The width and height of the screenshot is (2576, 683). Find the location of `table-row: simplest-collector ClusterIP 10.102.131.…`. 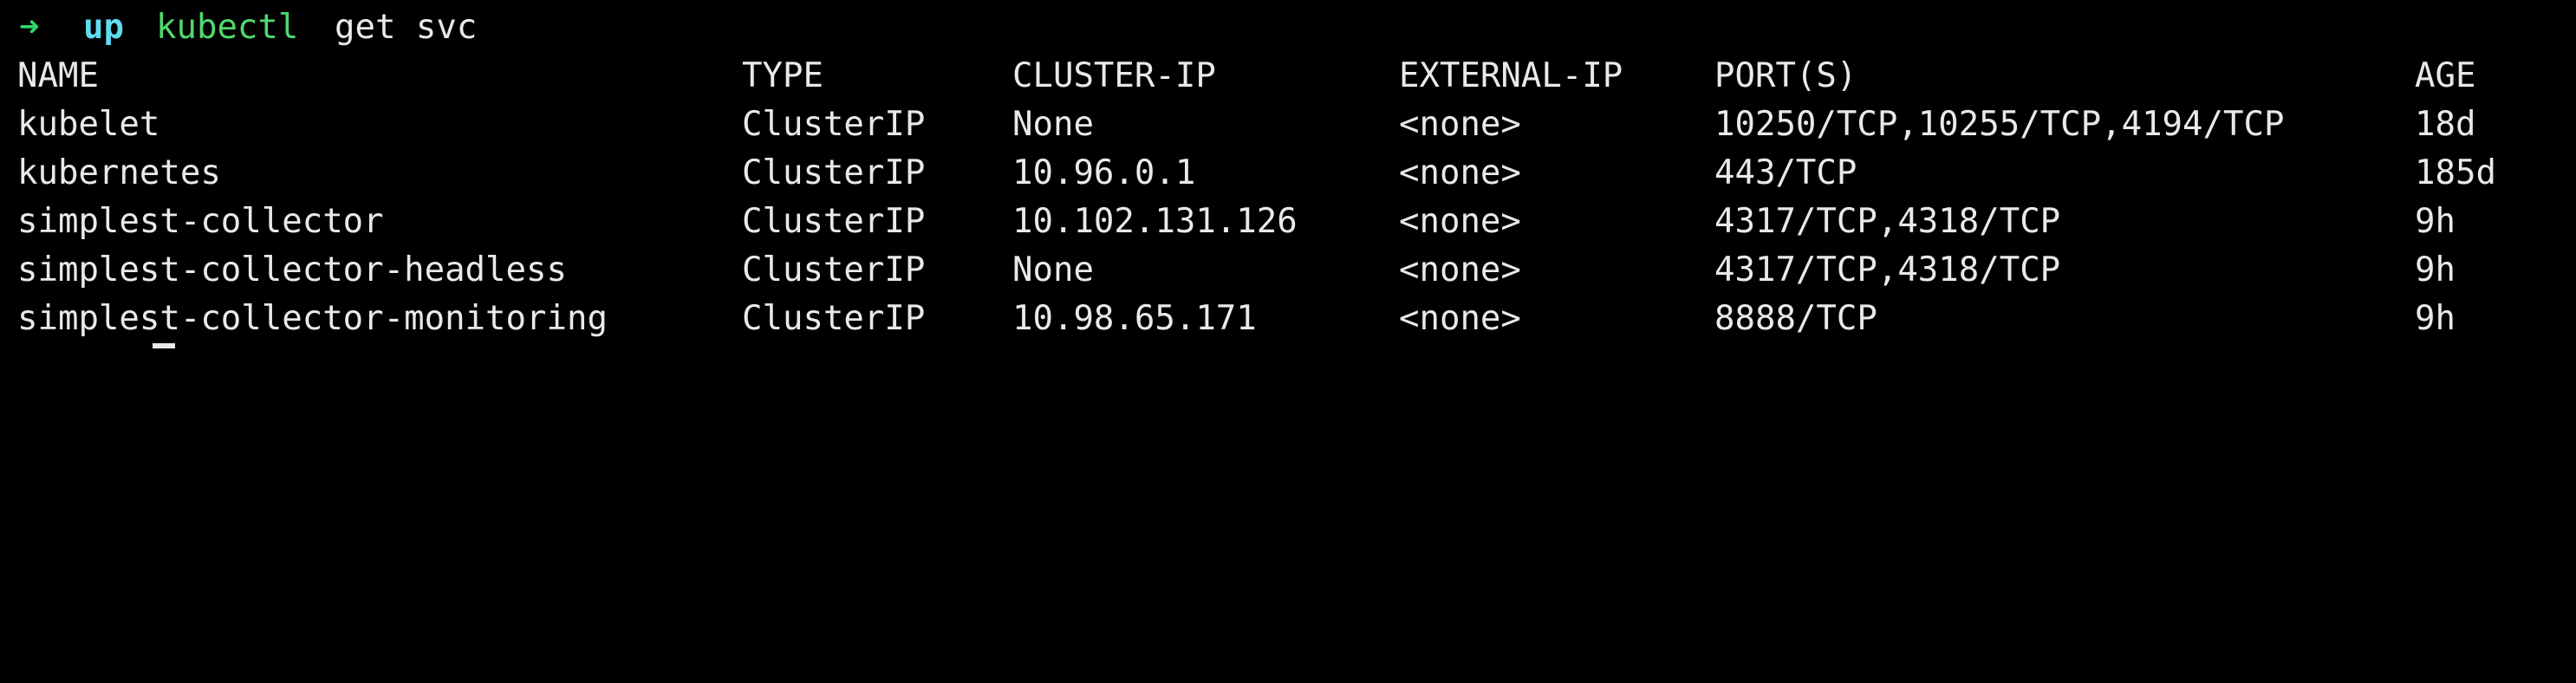

table-row: simplest-collector ClusterIP 10.102.131.… is located at coordinates (1288, 222).